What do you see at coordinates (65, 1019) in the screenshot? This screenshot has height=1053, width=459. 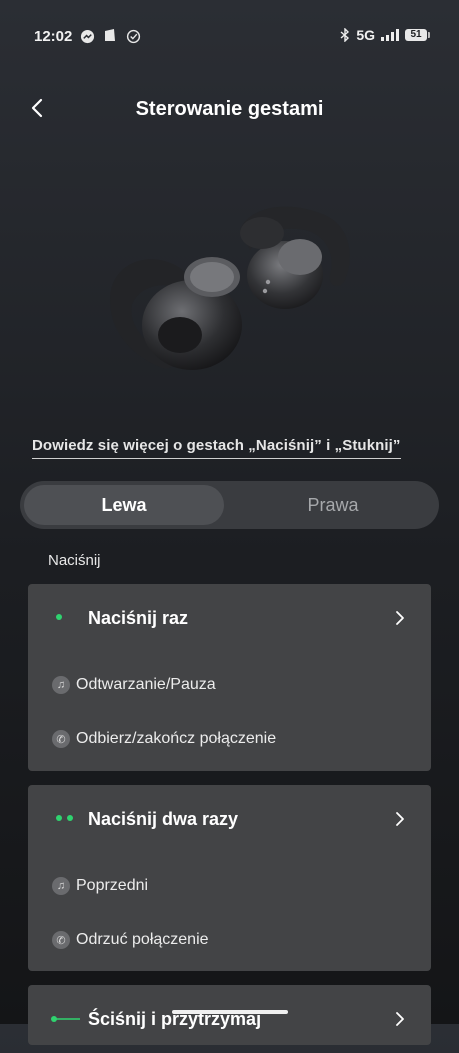 I see `hold-indicator` at bounding box center [65, 1019].